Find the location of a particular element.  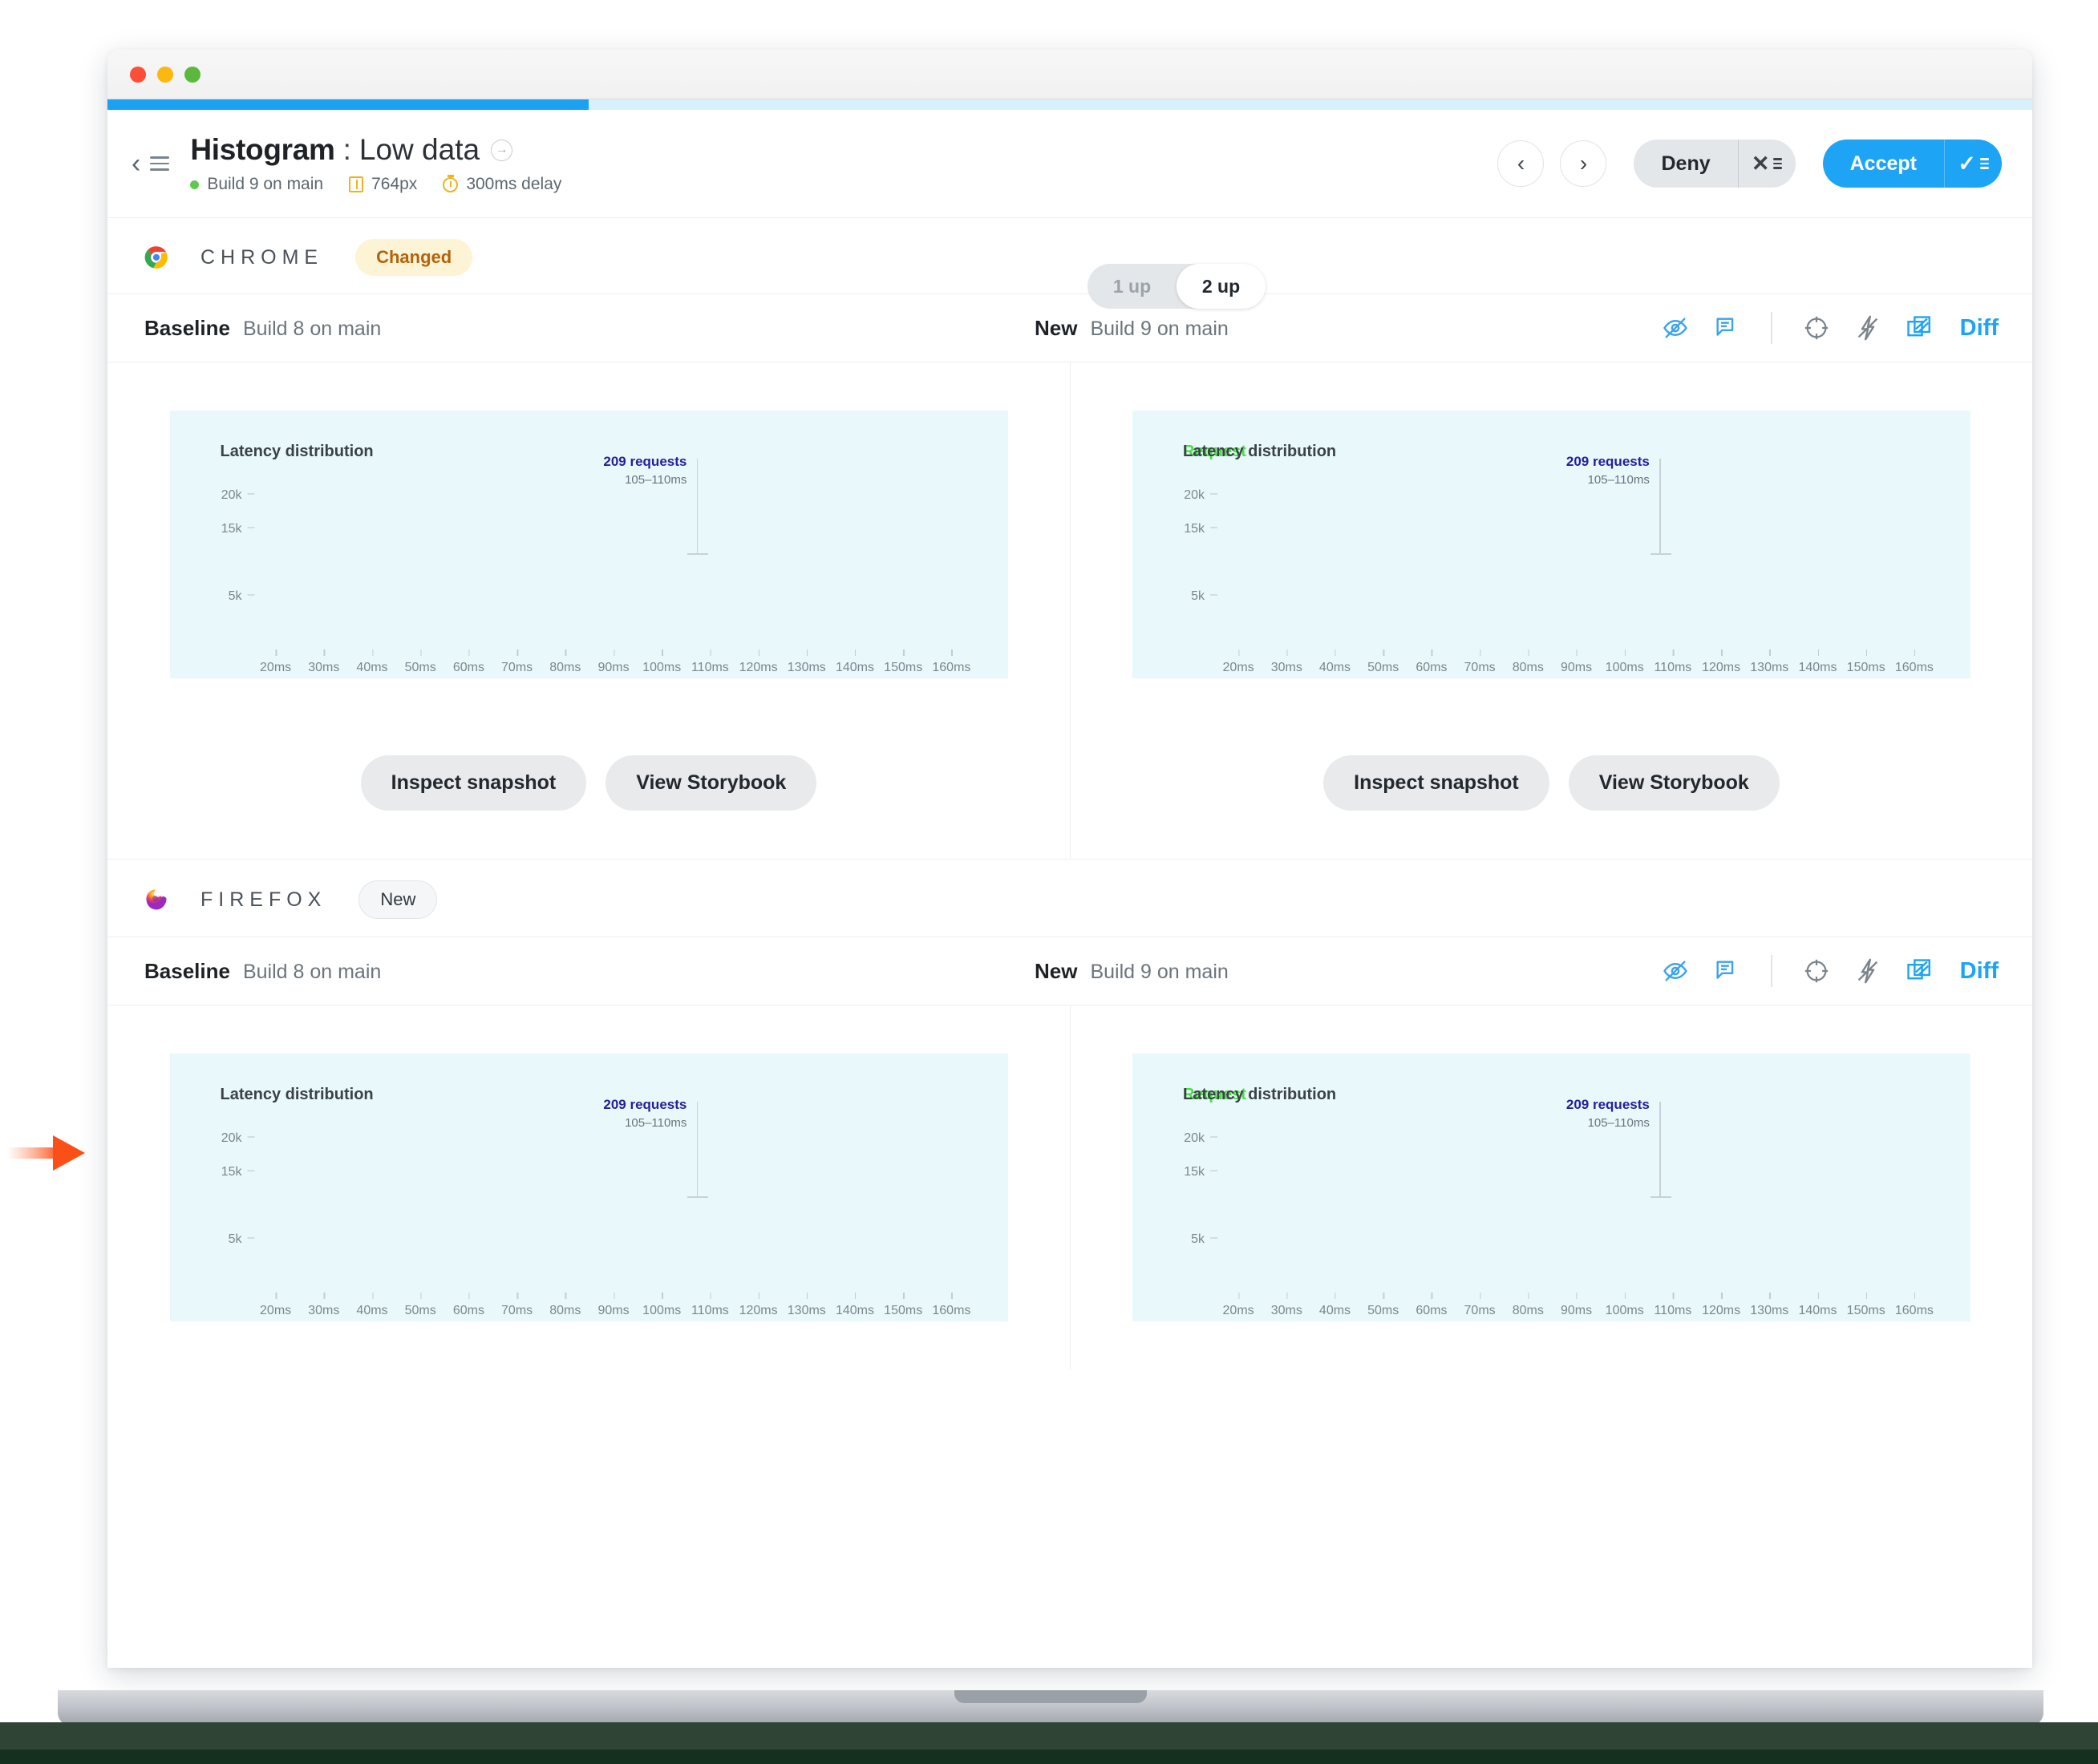

close-x-icon: ✕ is located at coordinates (1760, 163).